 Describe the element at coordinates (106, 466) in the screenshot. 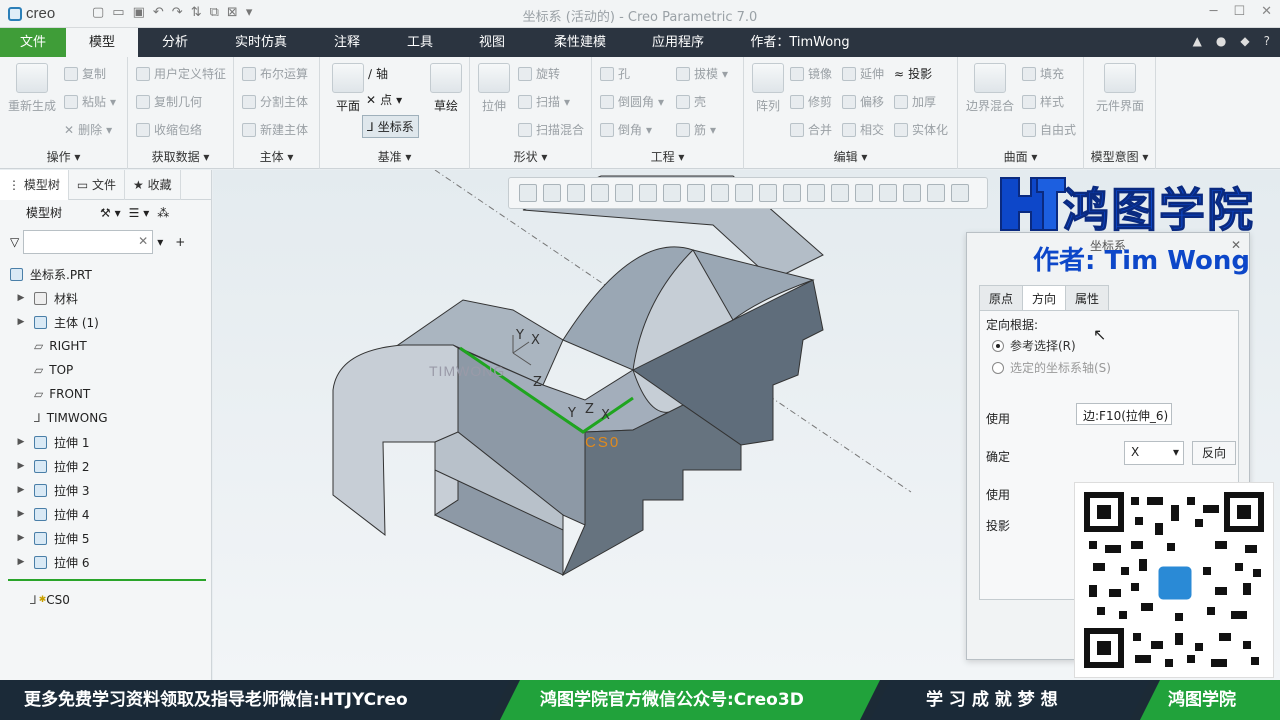

I see `tree-node-extrude-2: ▶ 拉伸 2` at that location.